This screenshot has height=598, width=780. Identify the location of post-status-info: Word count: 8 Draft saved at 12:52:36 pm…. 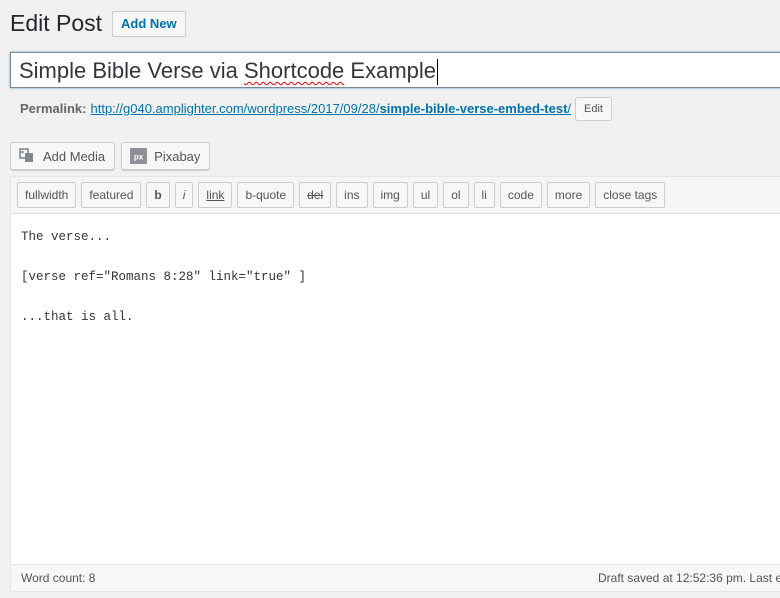
(395, 577).